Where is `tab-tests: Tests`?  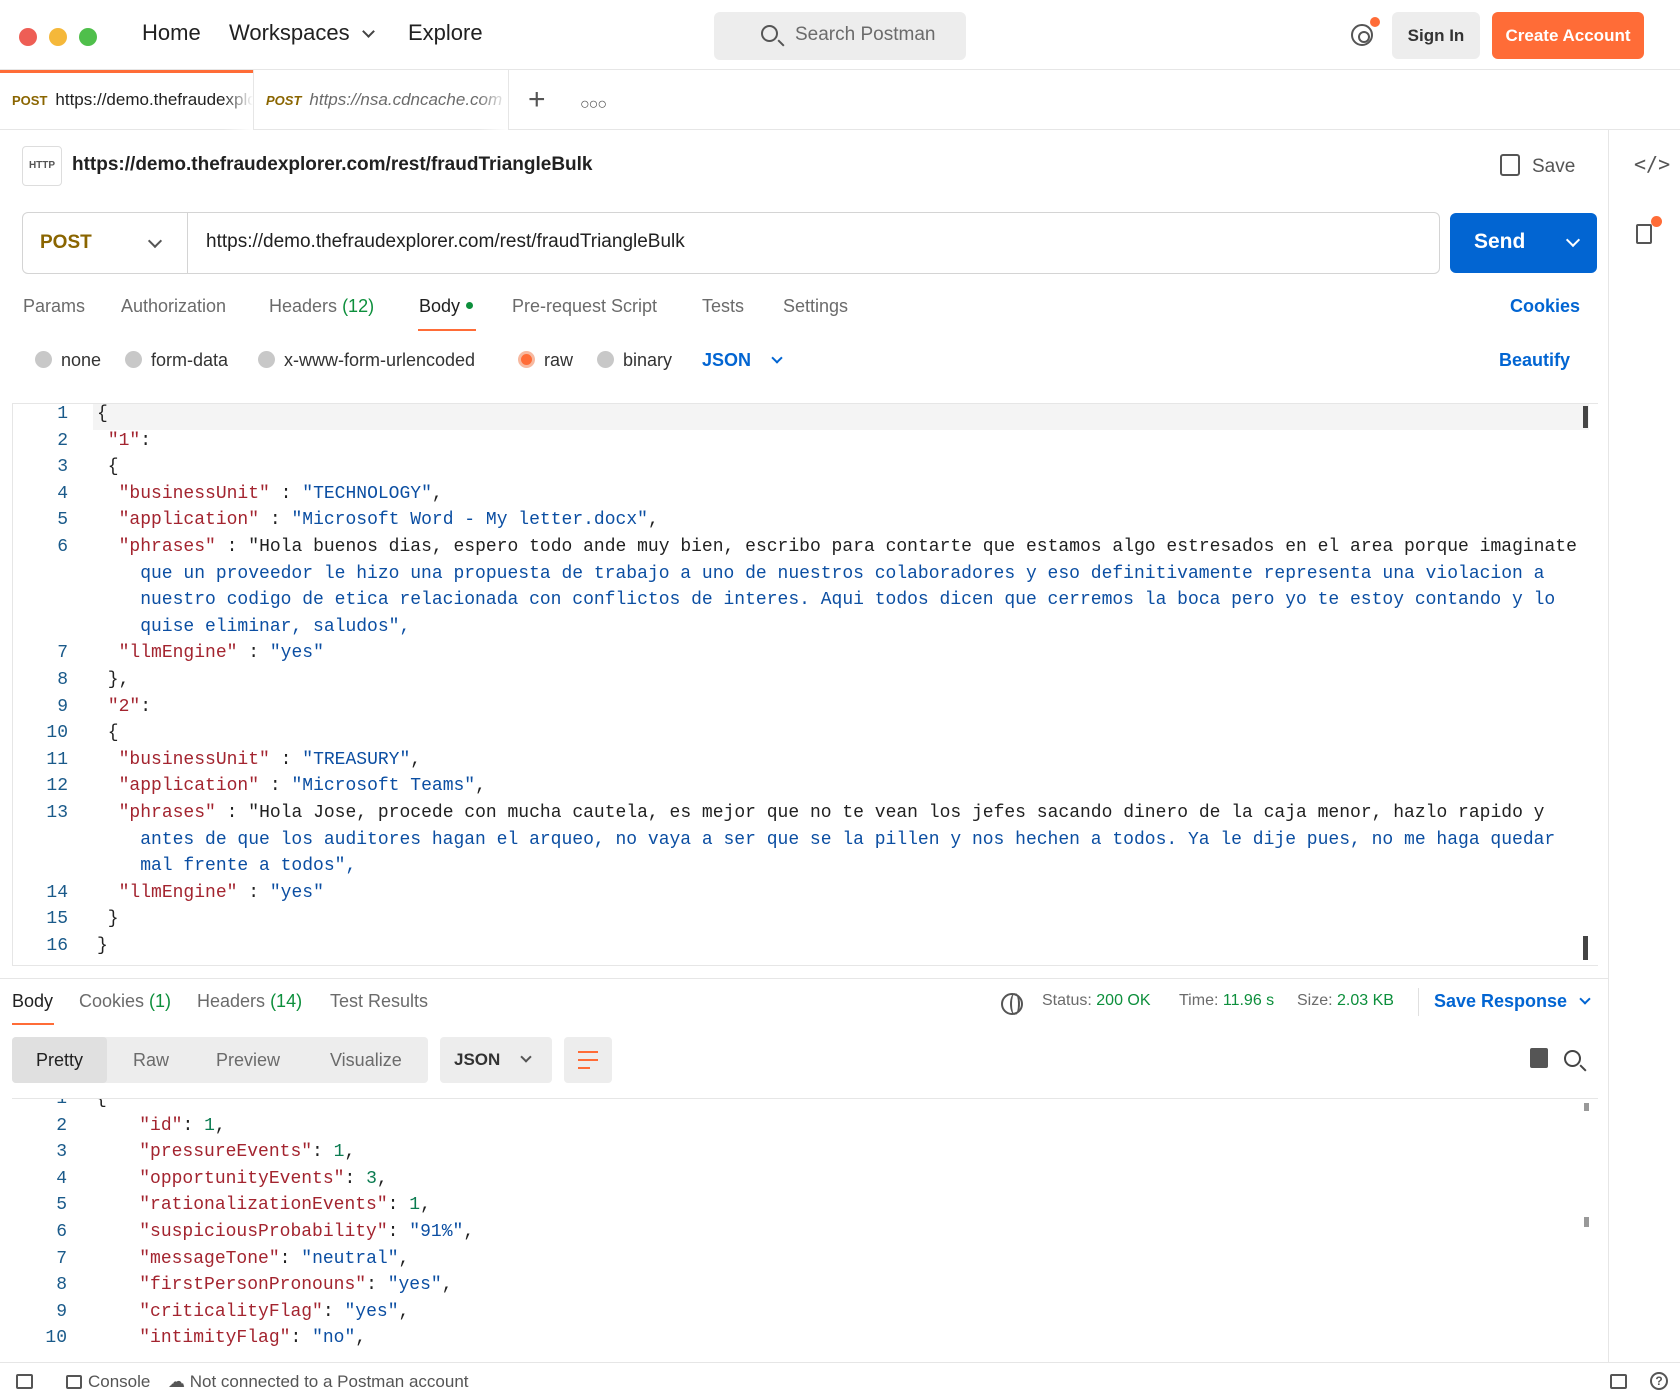 tab-tests: Tests is located at coordinates (723, 306).